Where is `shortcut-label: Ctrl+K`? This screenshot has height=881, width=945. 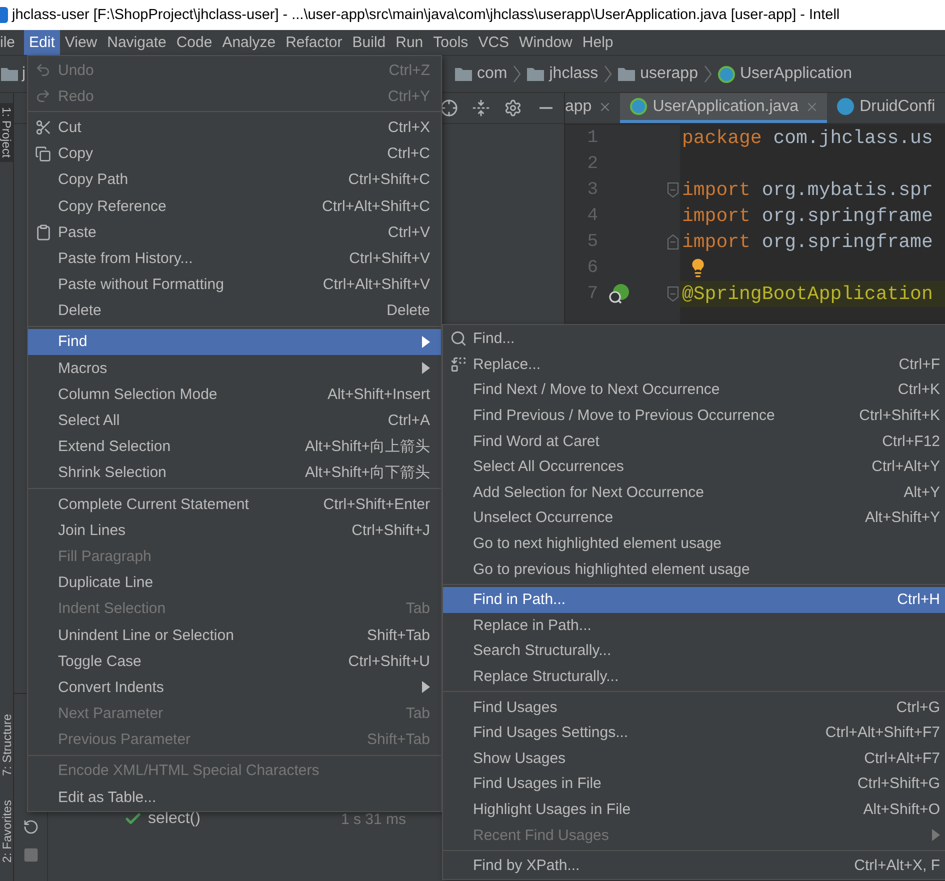
shortcut-label: Ctrl+K is located at coordinates (918, 389).